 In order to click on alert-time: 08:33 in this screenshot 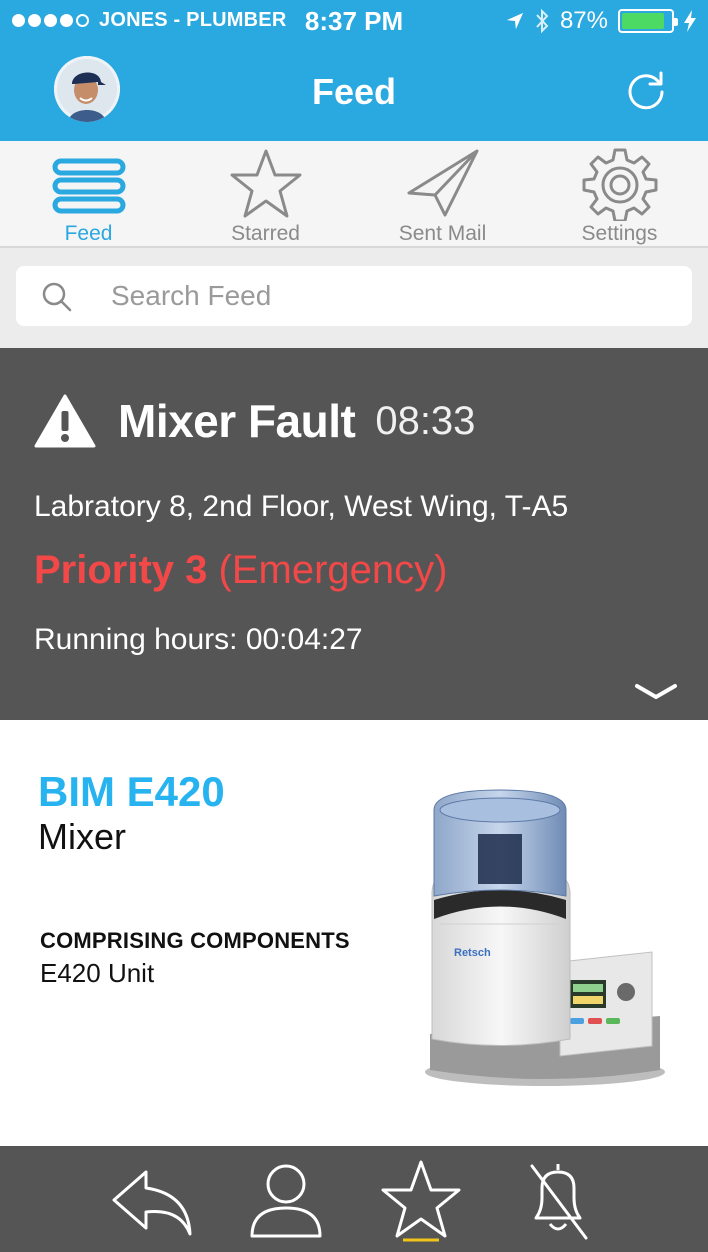, I will do `click(425, 420)`.